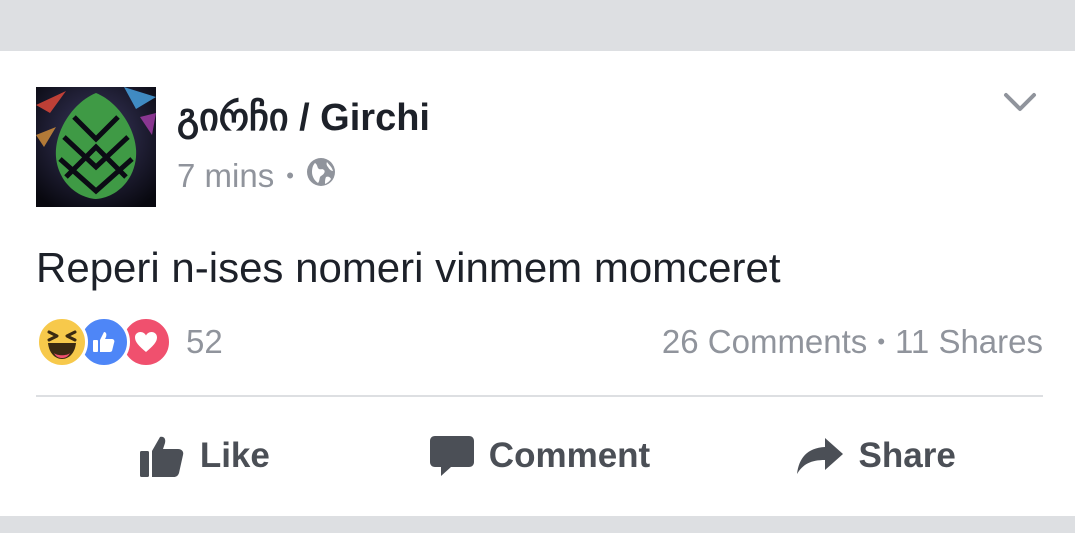 The height and width of the screenshot is (533, 1075). I want to click on comment-icon, so click(451, 456).